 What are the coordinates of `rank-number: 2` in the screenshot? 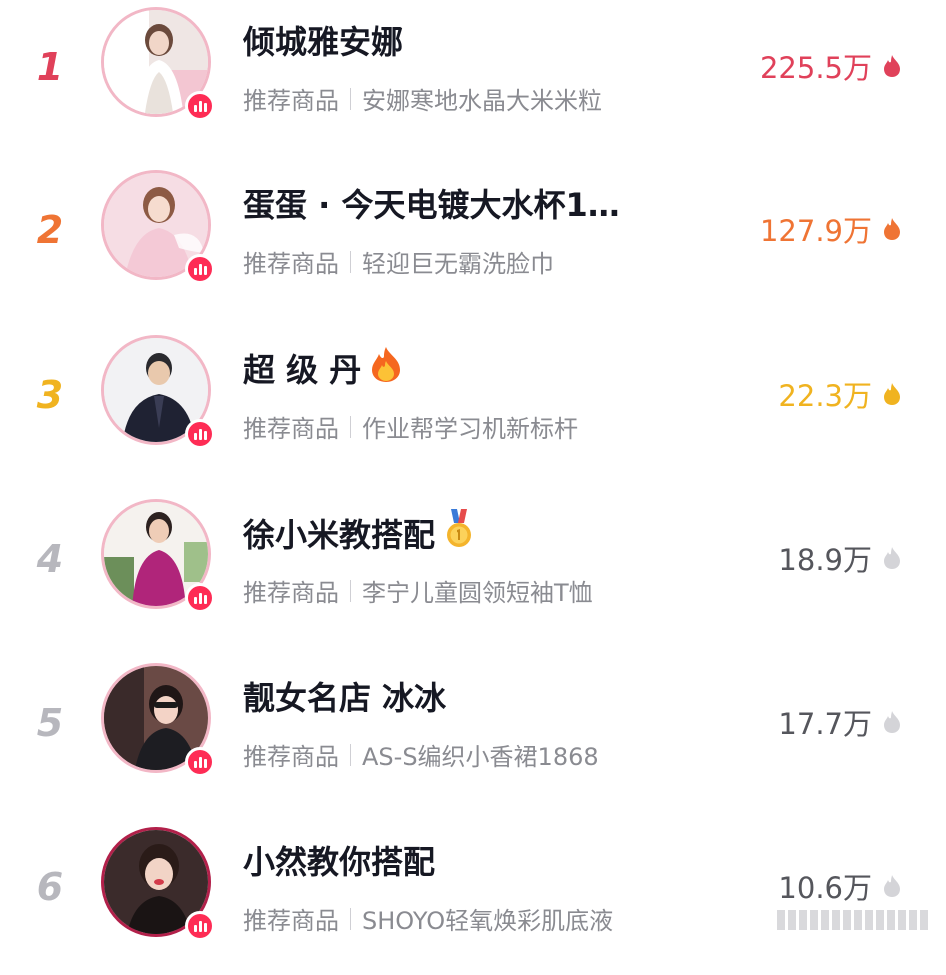 It's located at (50, 230).